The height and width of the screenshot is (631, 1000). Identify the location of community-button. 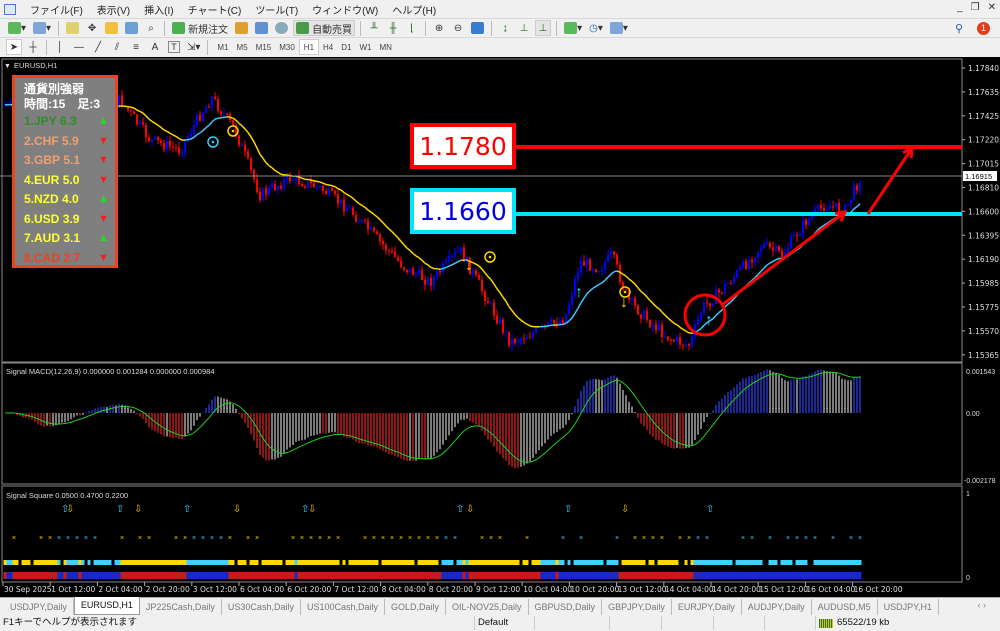
(261, 28).